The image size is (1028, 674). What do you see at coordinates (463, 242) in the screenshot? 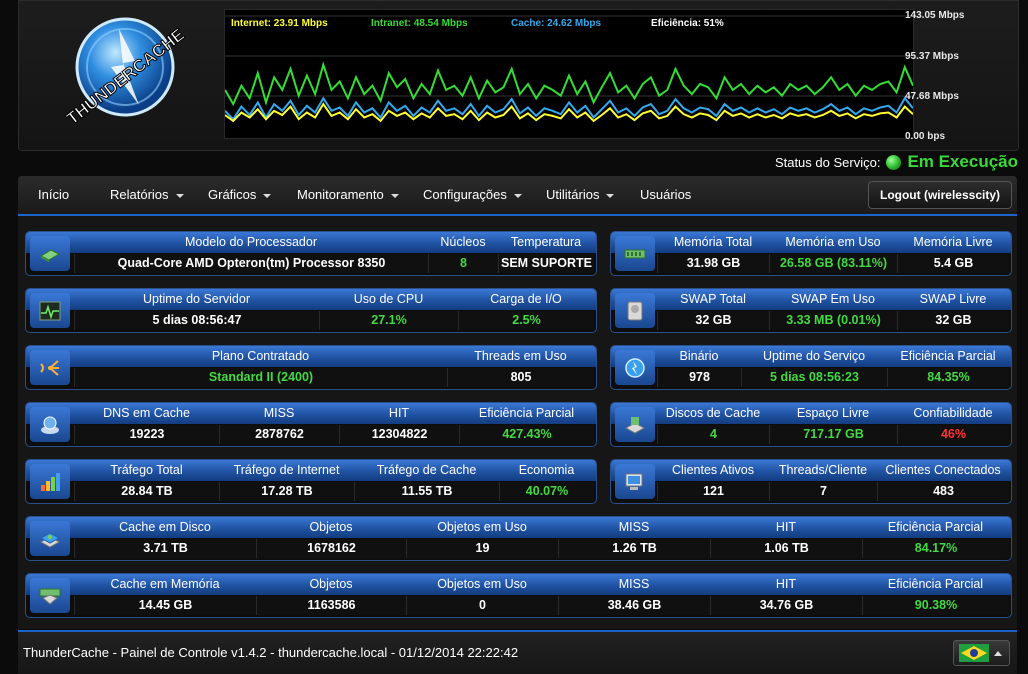
I see `header-nucleos: Núcleos` at bounding box center [463, 242].